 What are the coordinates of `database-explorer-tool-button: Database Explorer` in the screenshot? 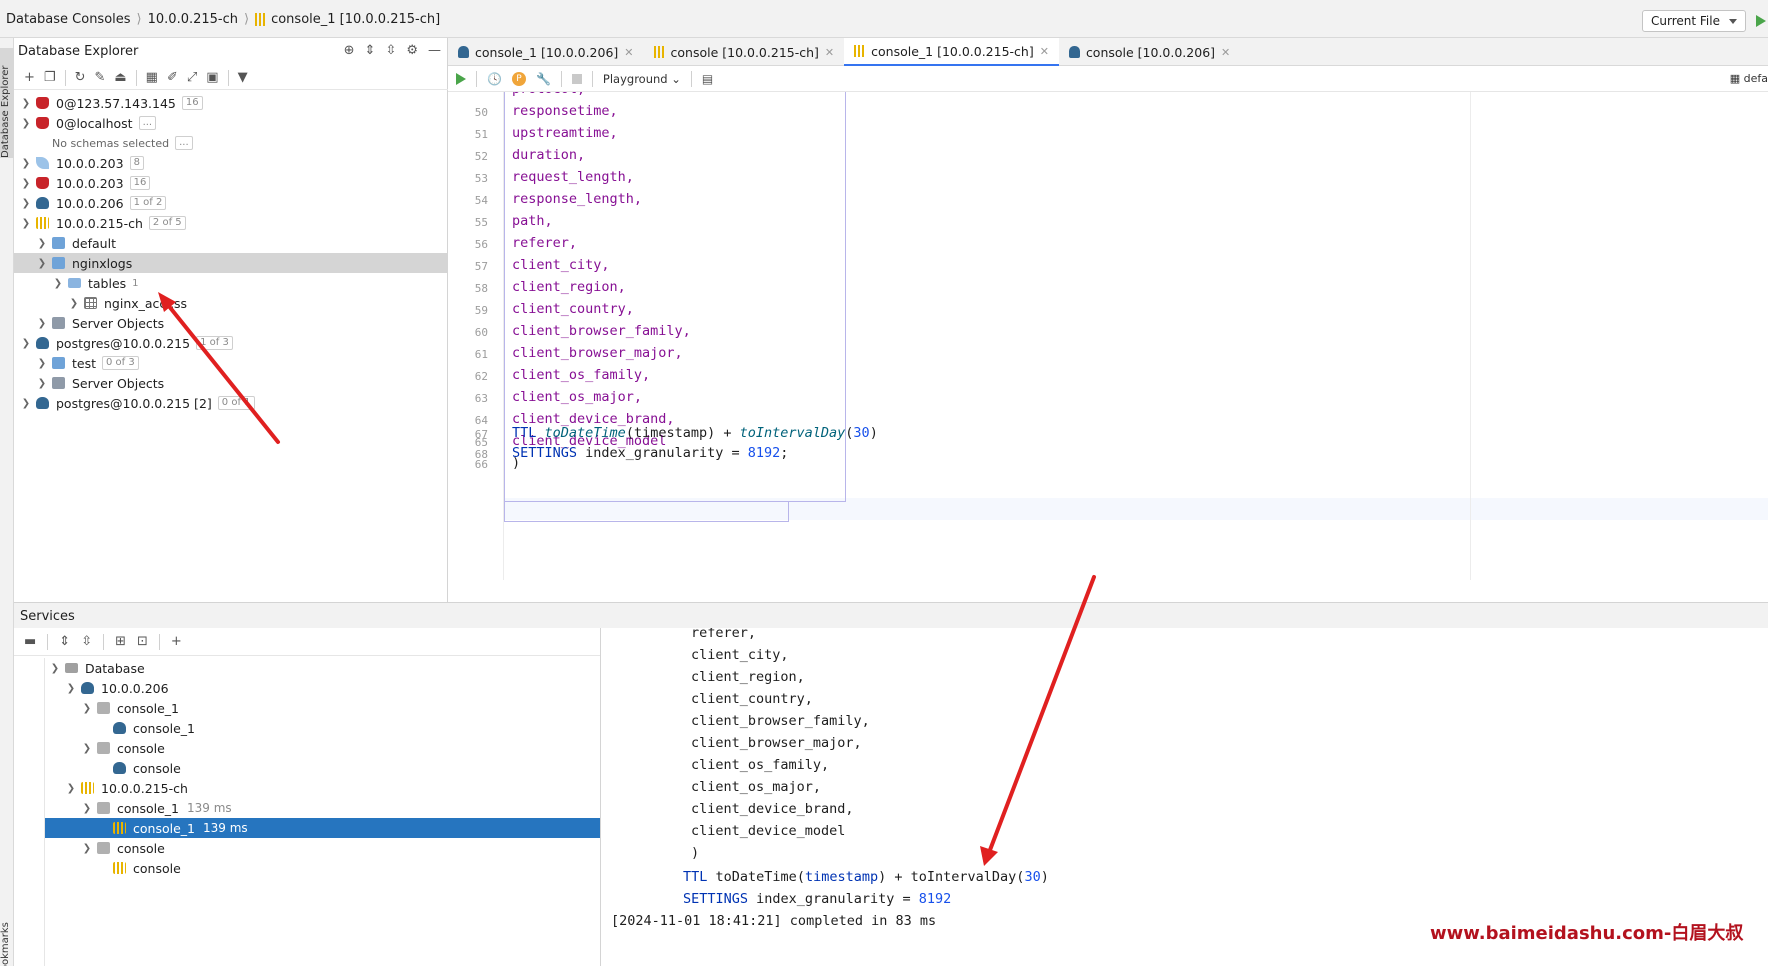 It's located at (7, 103).